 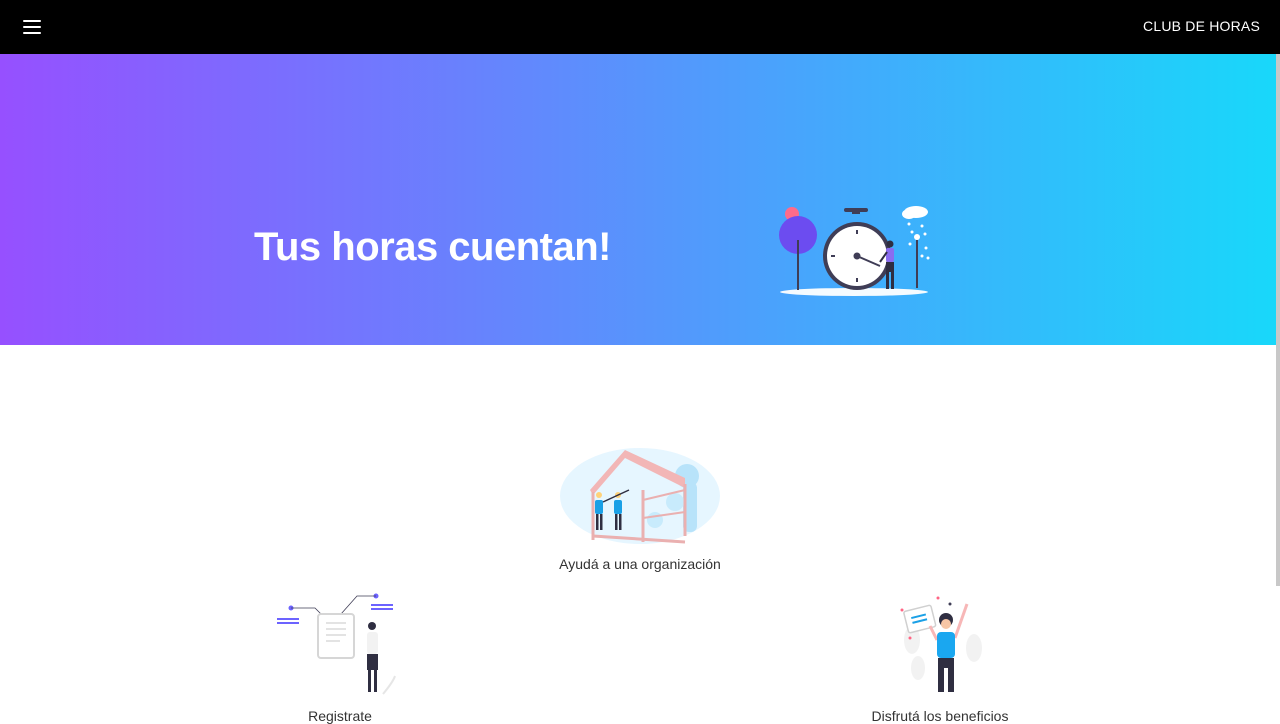 I want to click on step-label-register: Registrate, so click(x=340, y=716).